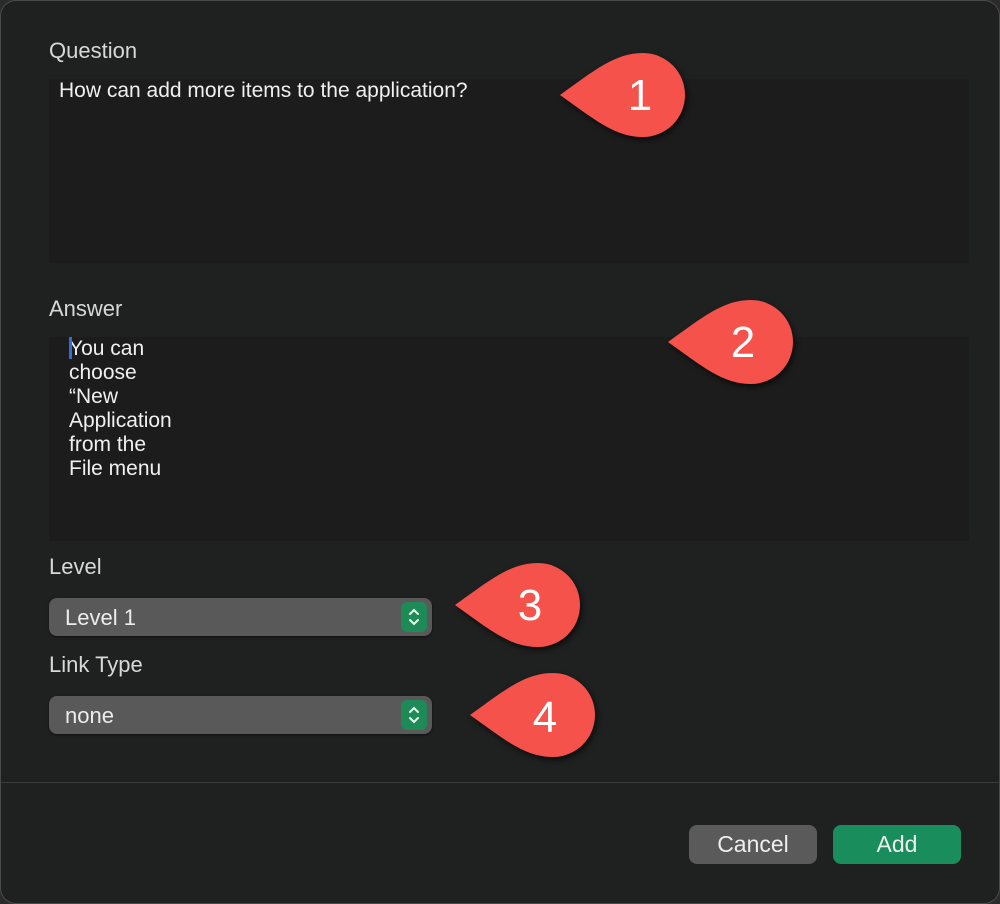 The width and height of the screenshot is (1000, 904). Describe the element at coordinates (89, 715) in the screenshot. I see `link-type-value: none` at that location.